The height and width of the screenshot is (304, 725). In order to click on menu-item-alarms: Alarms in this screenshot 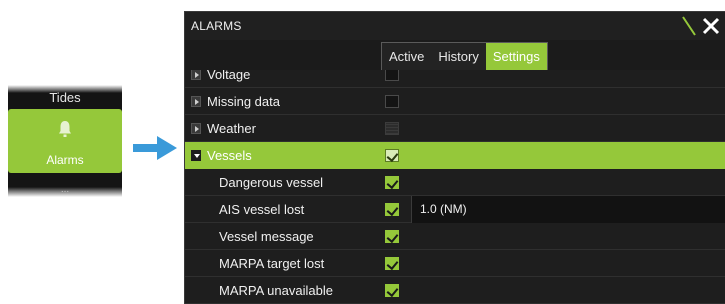, I will do `click(65, 141)`.